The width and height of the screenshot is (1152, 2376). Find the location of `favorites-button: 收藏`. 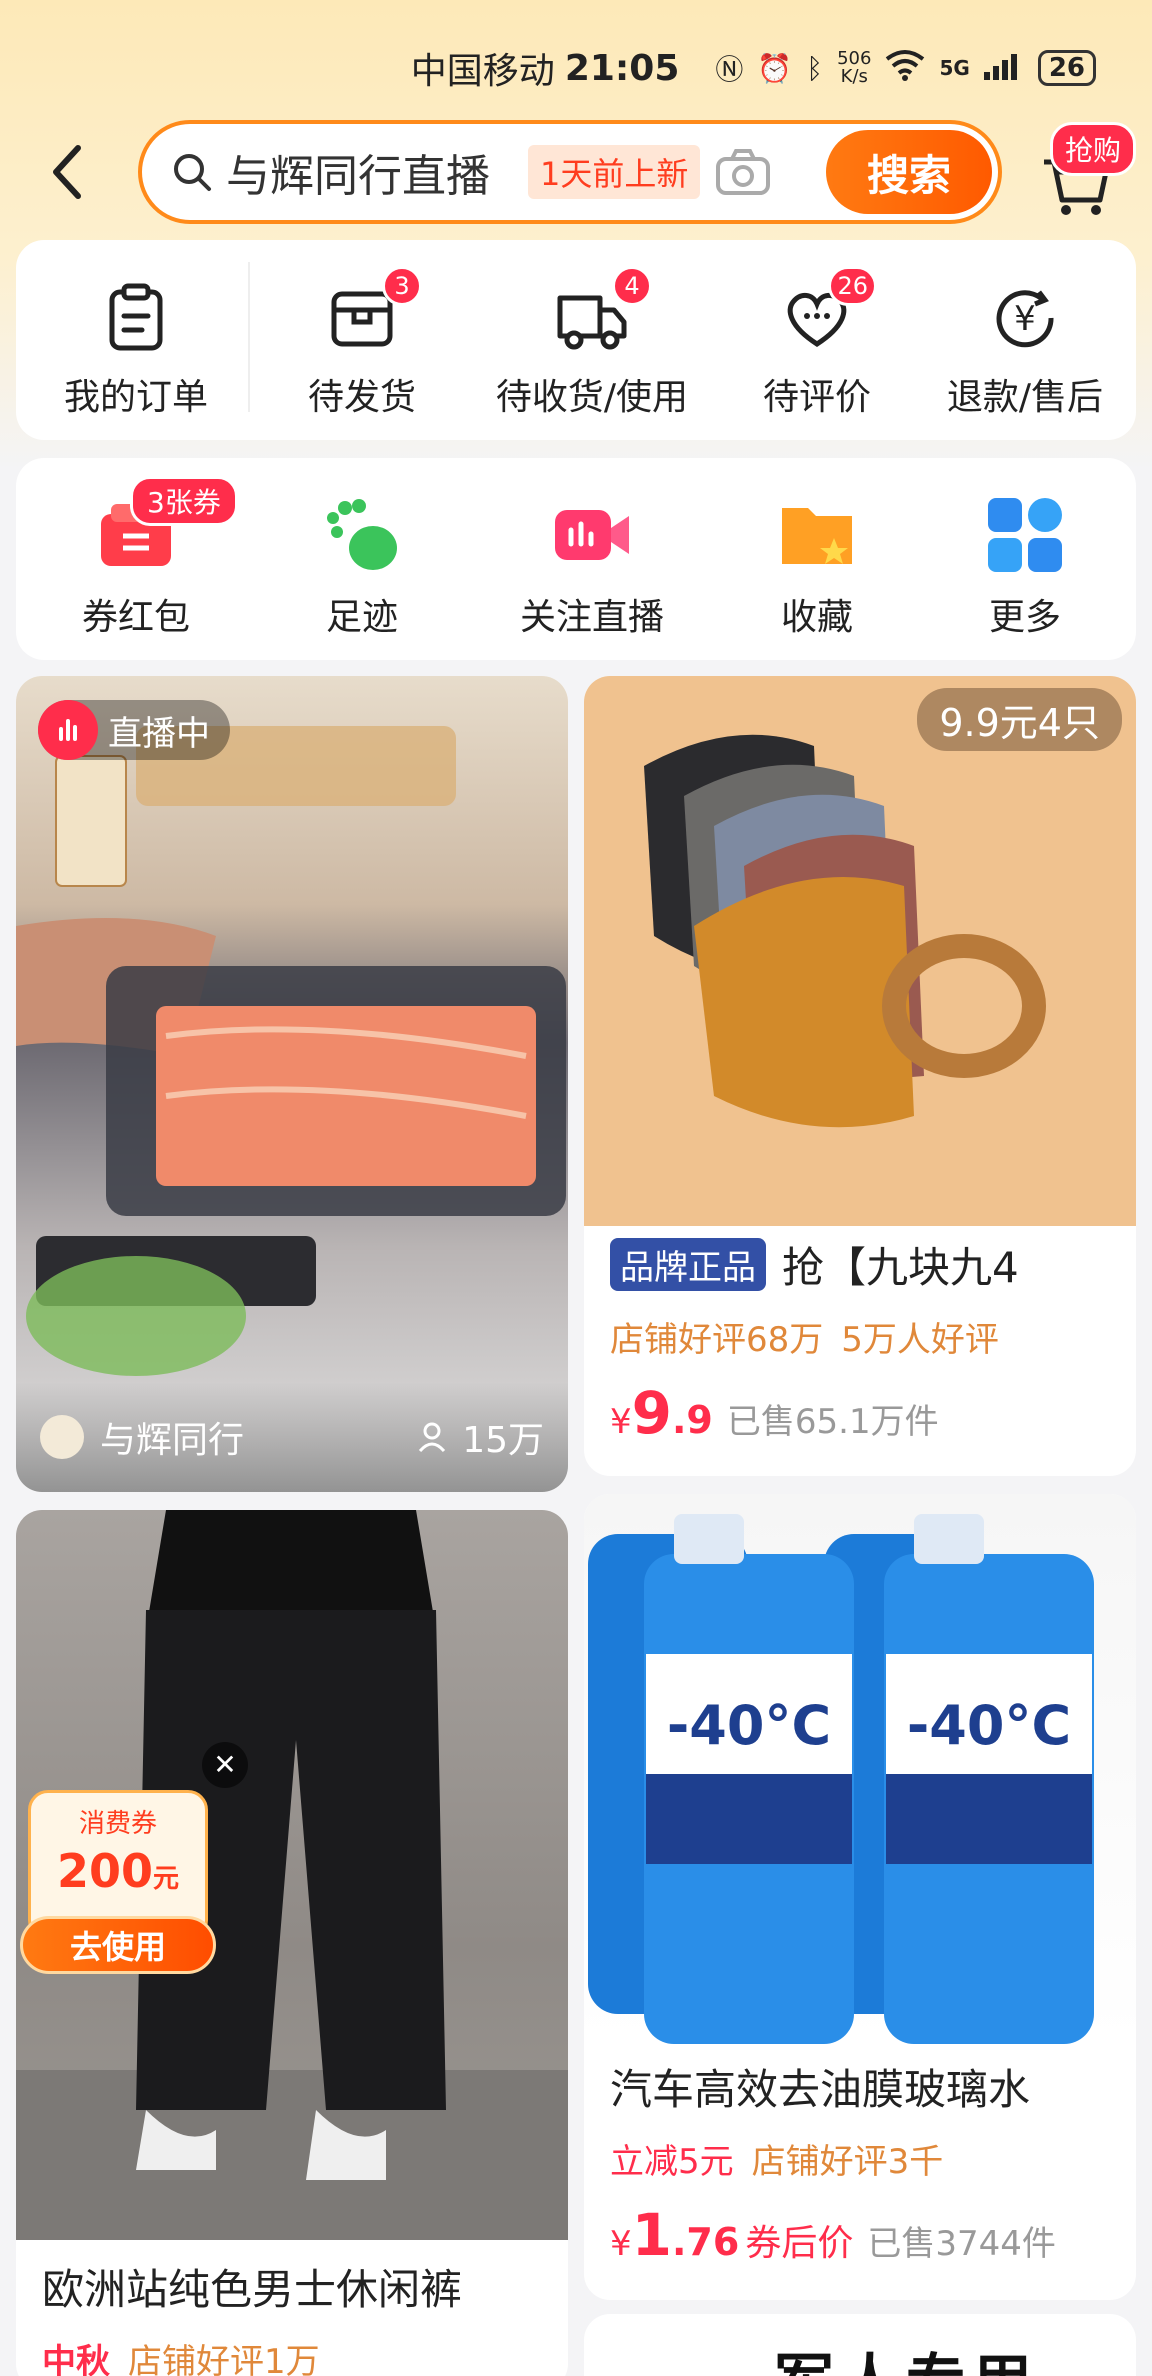

favorites-button: 收藏 is located at coordinates (817, 559).